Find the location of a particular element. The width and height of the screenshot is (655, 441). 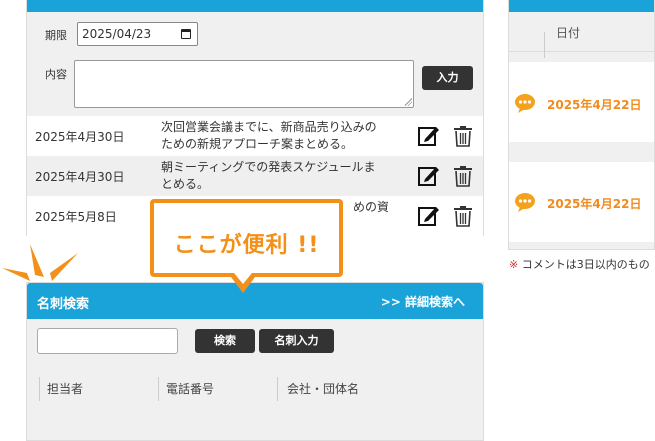

todo-row: 2025年4月30日 朝ミーティングでの発表スケジュールま とめる。 is located at coordinates (255, 176).